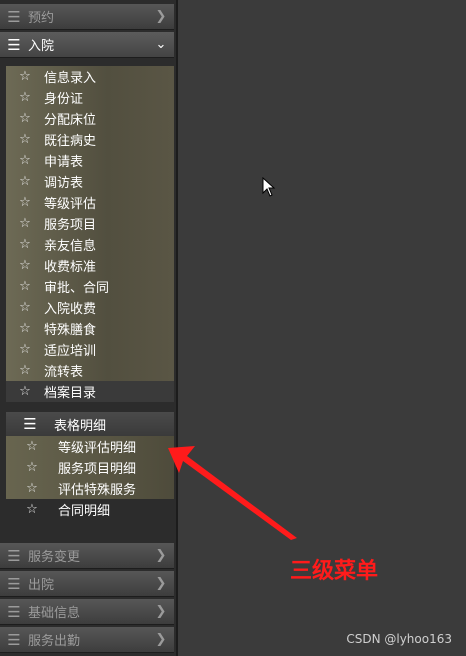 The height and width of the screenshot is (656, 466). Describe the element at coordinates (90, 202) in the screenshot. I see `submenu-item: ☆ 等级评估` at that location.